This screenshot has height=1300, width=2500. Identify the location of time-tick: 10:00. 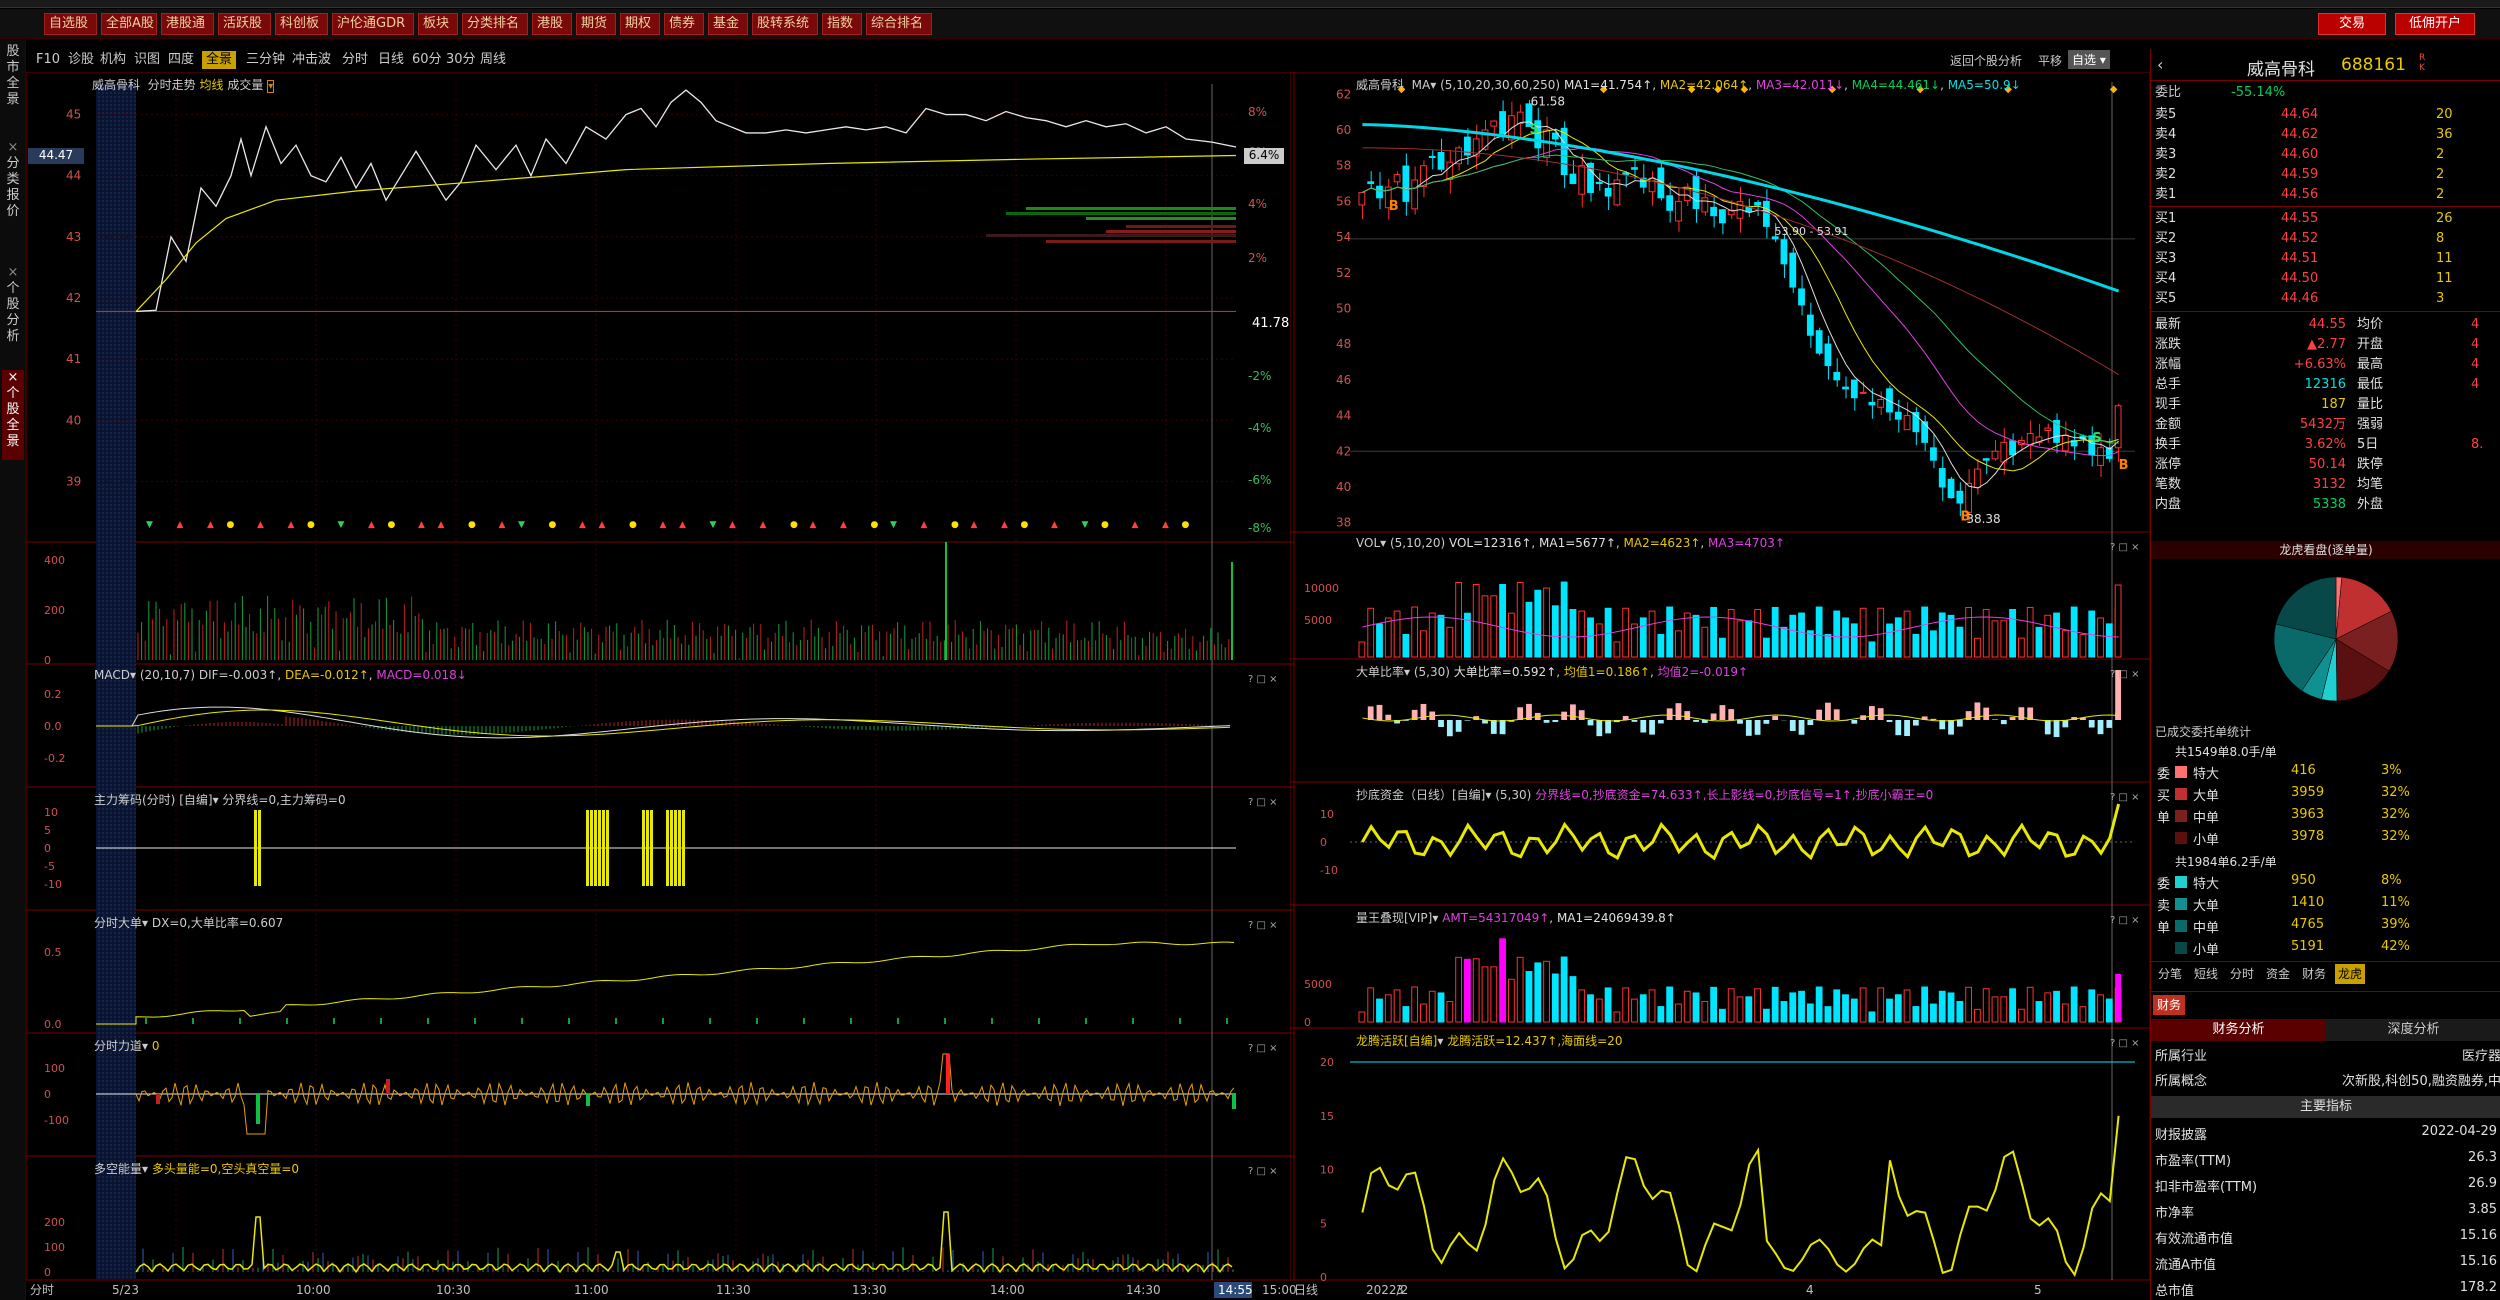
(313, 1290).